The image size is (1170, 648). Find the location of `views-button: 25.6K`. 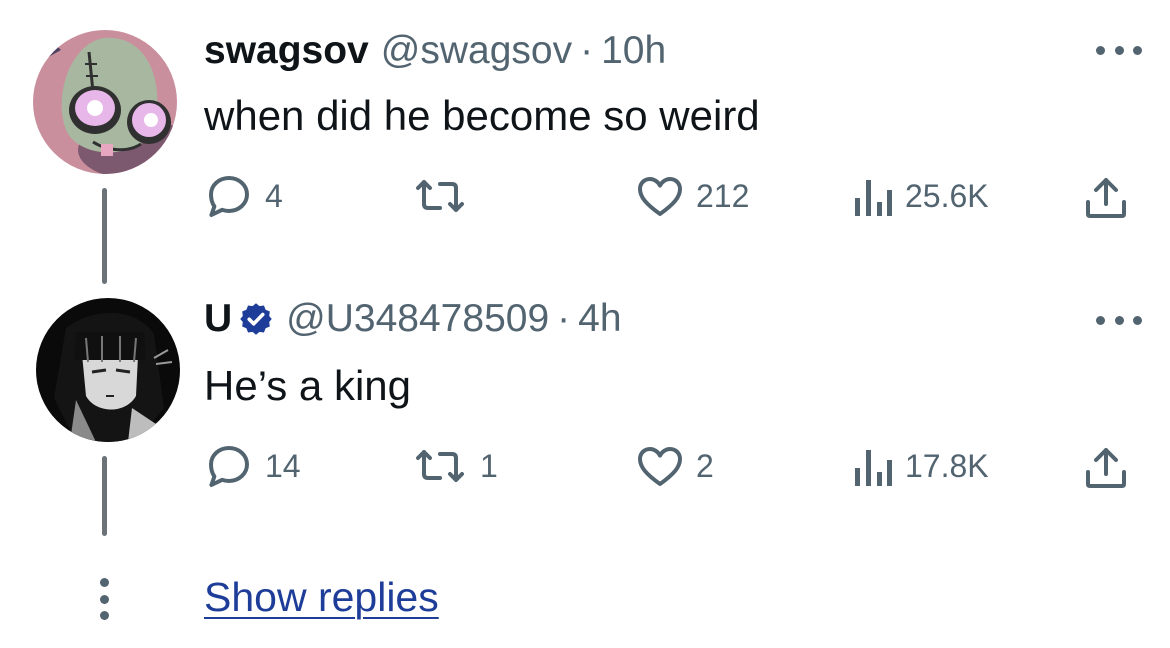

views-button: 25.6K is located at coordinates (921, 196).